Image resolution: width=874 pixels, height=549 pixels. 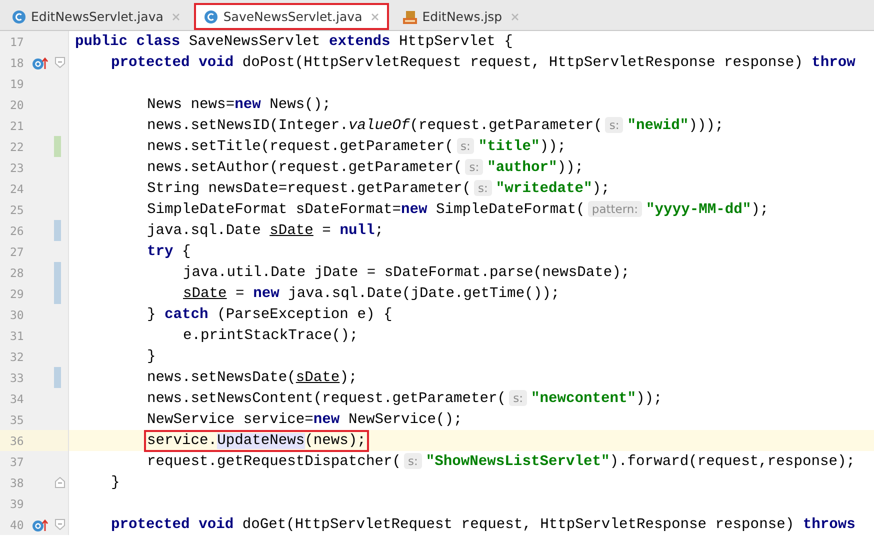 I want to click on code-line: e.printStackTrace();, so click(x=270, y=336).